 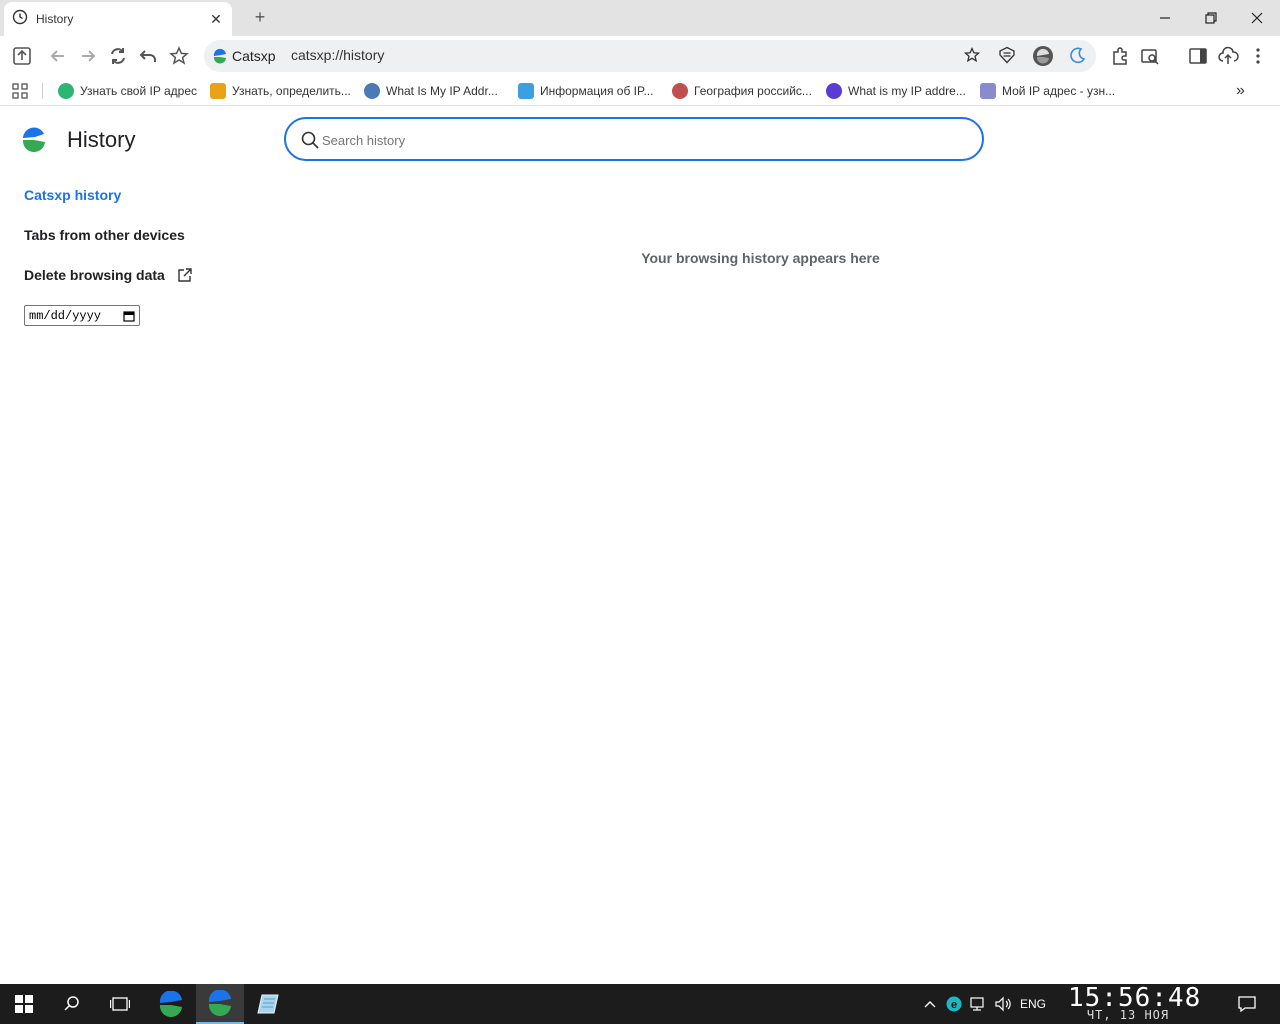 I want to click on reload-icon, so click(x=118, y=56).